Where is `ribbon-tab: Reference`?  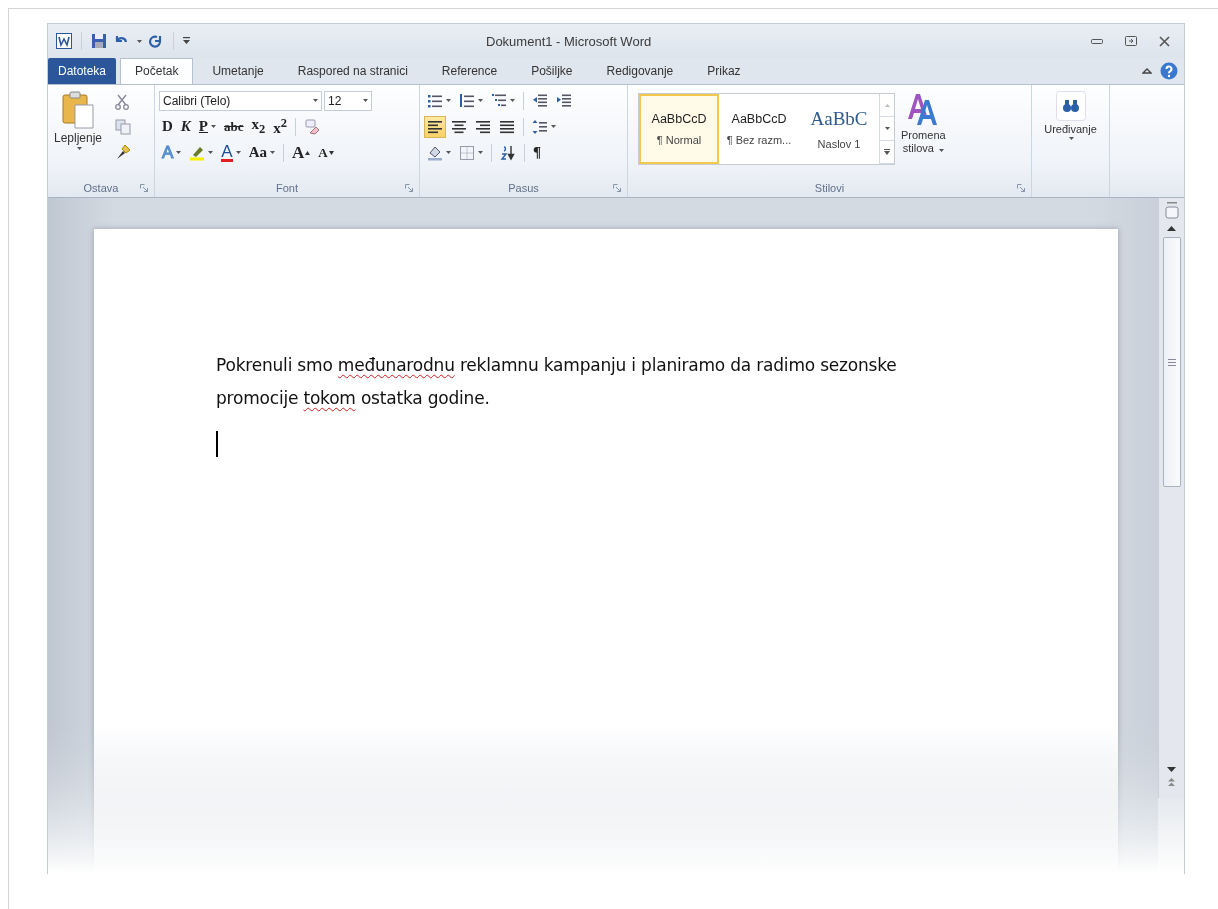 ribbon-tab: Reference is located at coordinates (469, 71).